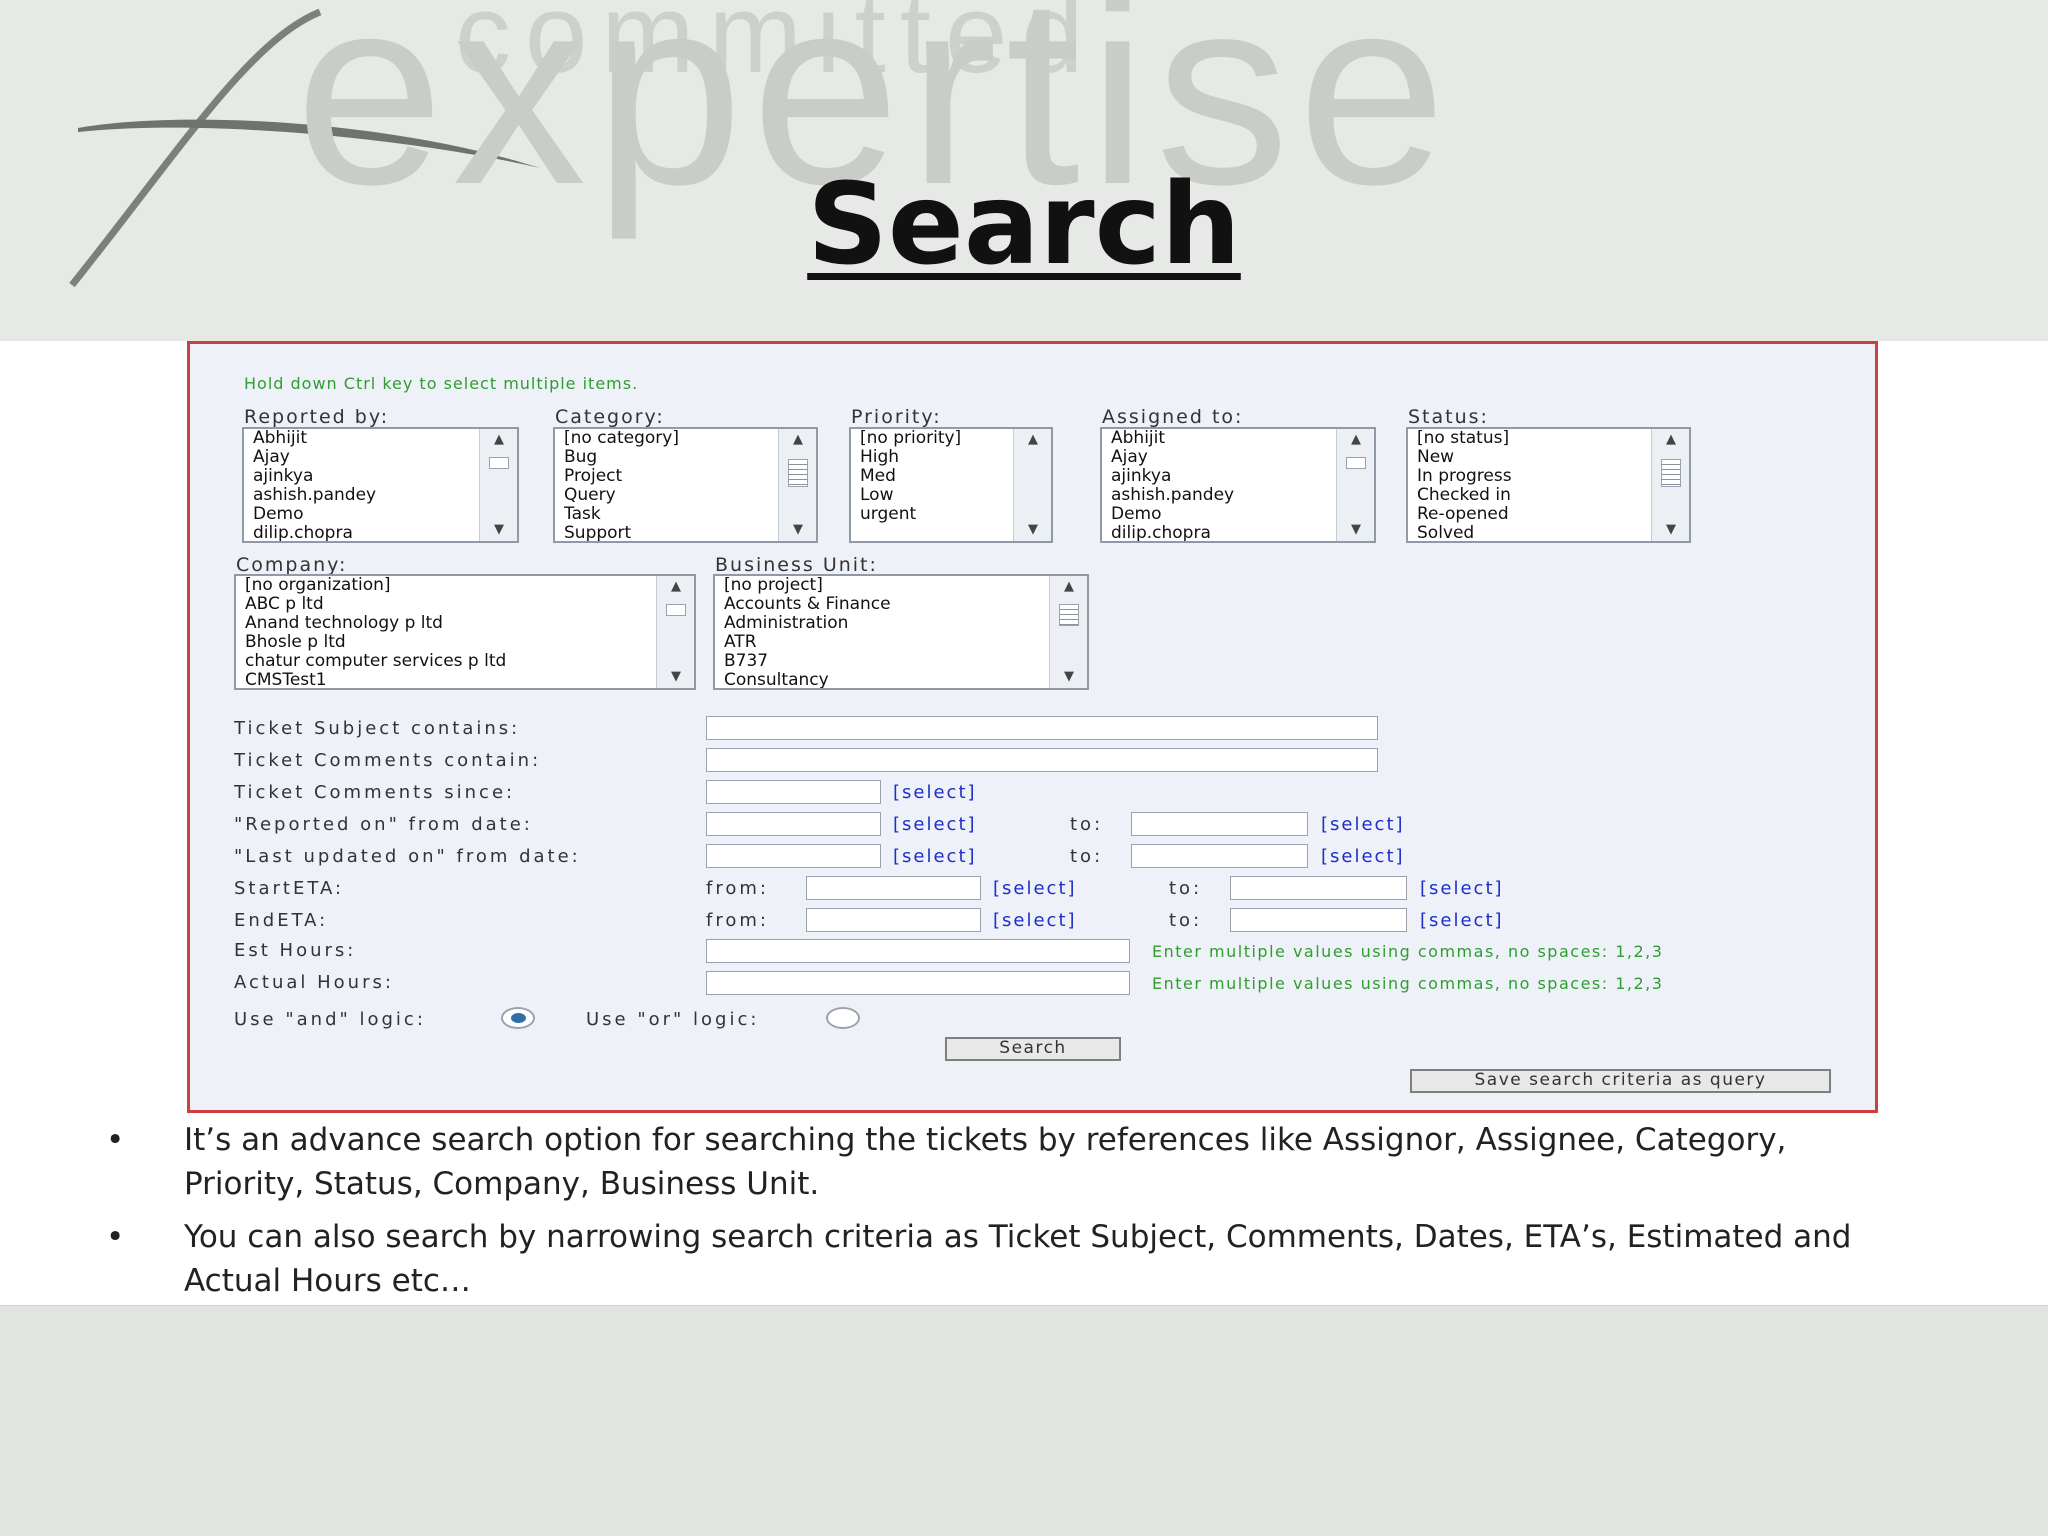 The height and width of the screenshot is (1536, 2048). What do you see at coordinates (933, 495) in the screenshot?
I see `list-option: Low` at bounding box center [933, 495].